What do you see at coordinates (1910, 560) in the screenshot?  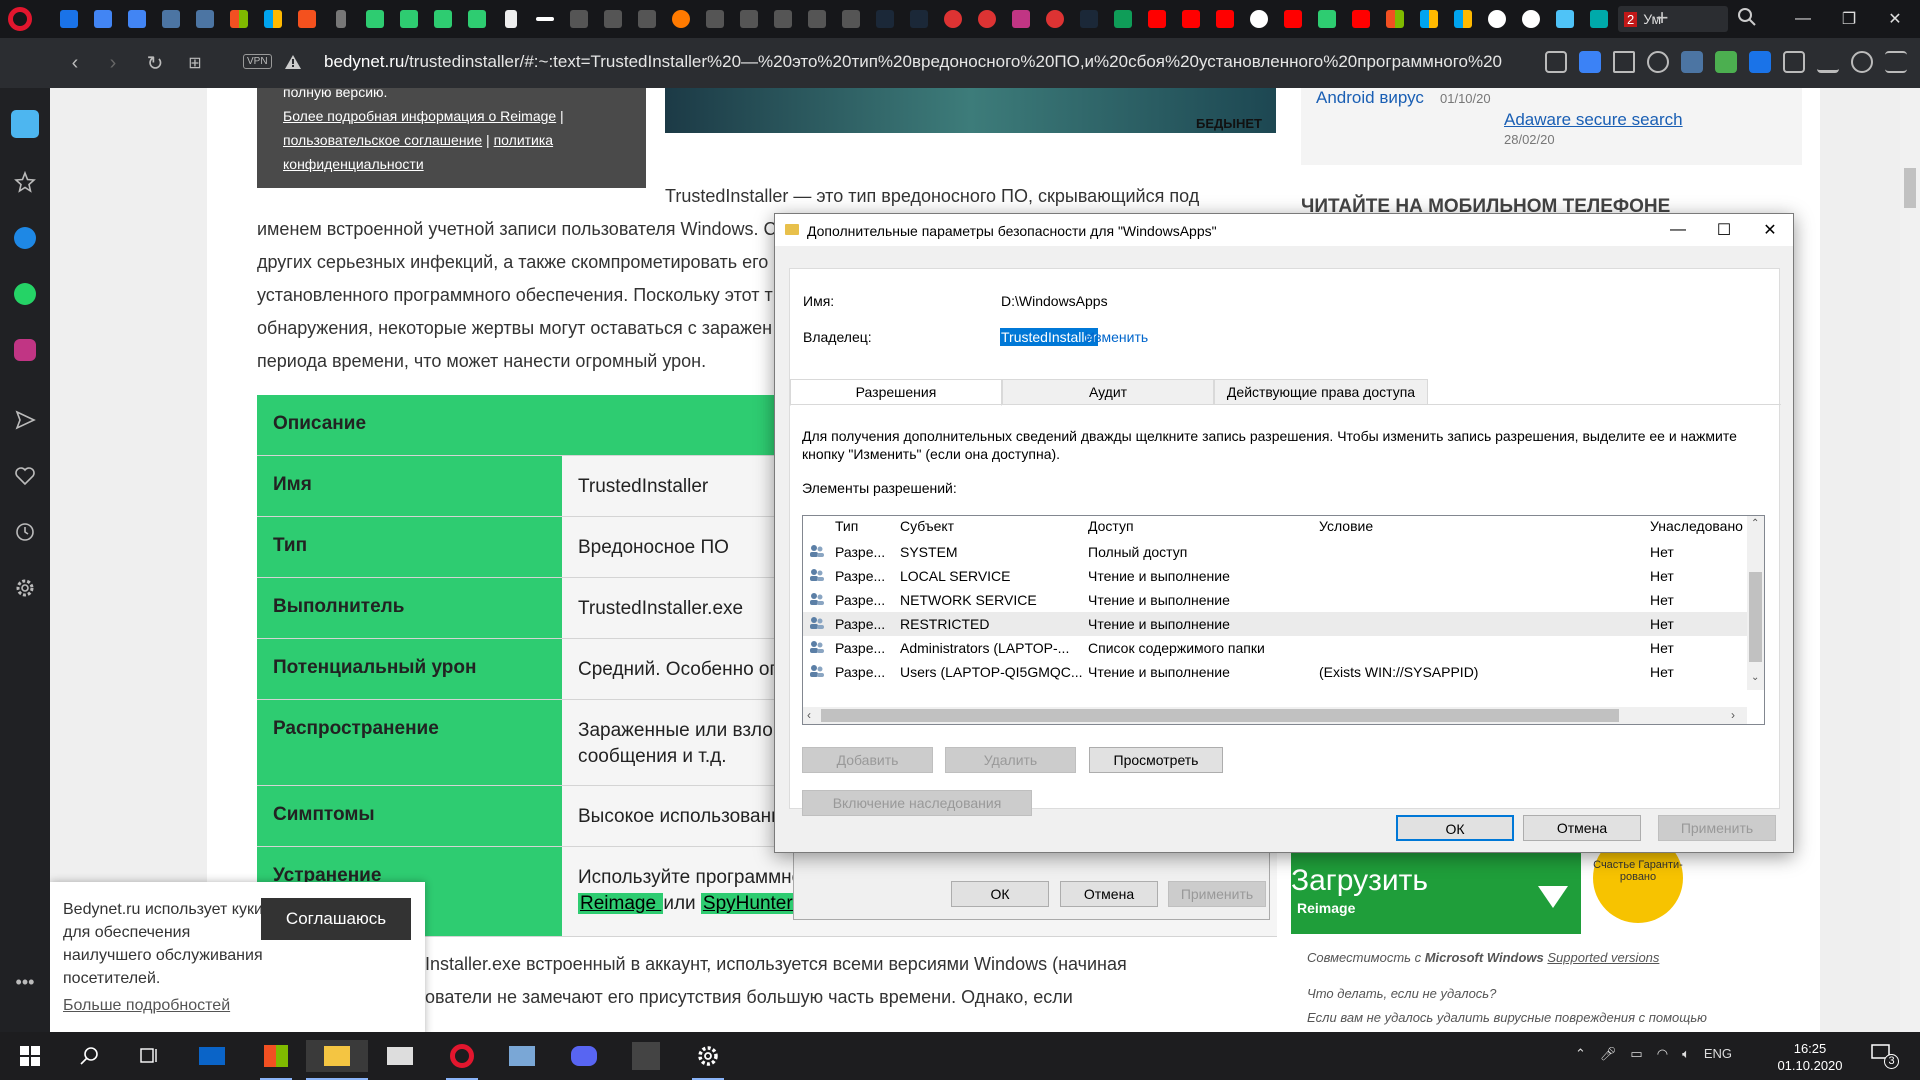 I see `page-scrollbar` at bounding box center [1910, 560].